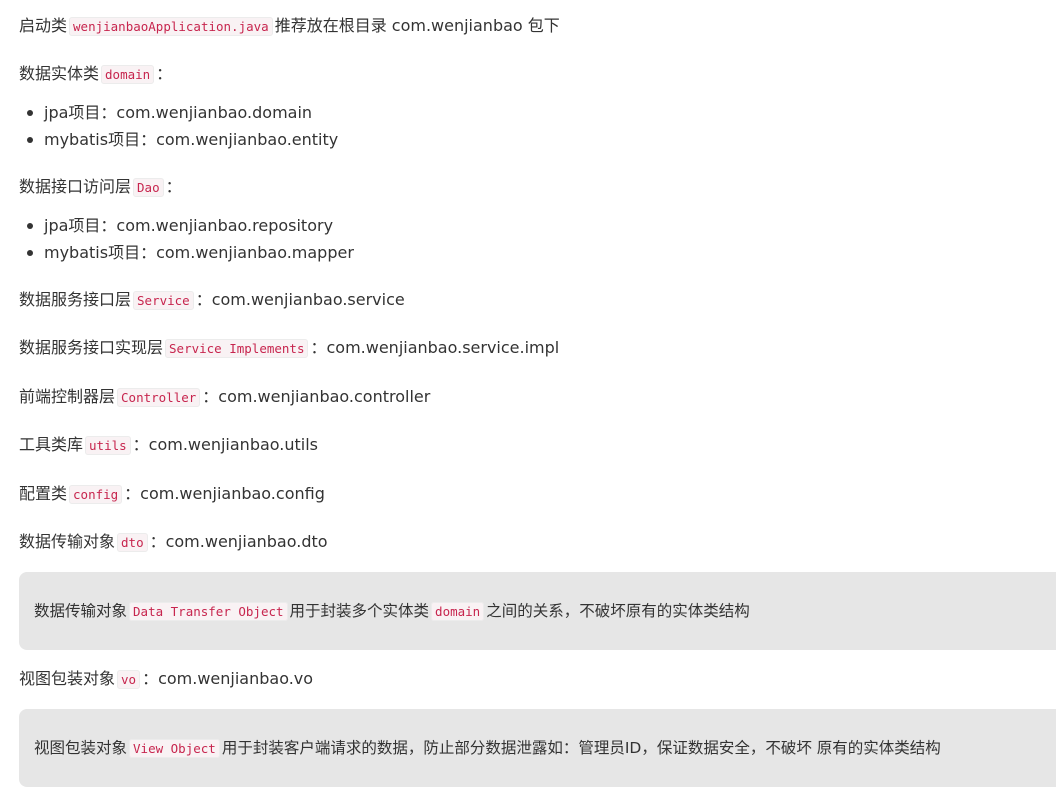 The height and width of the screenshot is (790, 1056). I want to click on config-paragraph: 配置类 config ：com.wenjianbao.config, so click(172, 494).